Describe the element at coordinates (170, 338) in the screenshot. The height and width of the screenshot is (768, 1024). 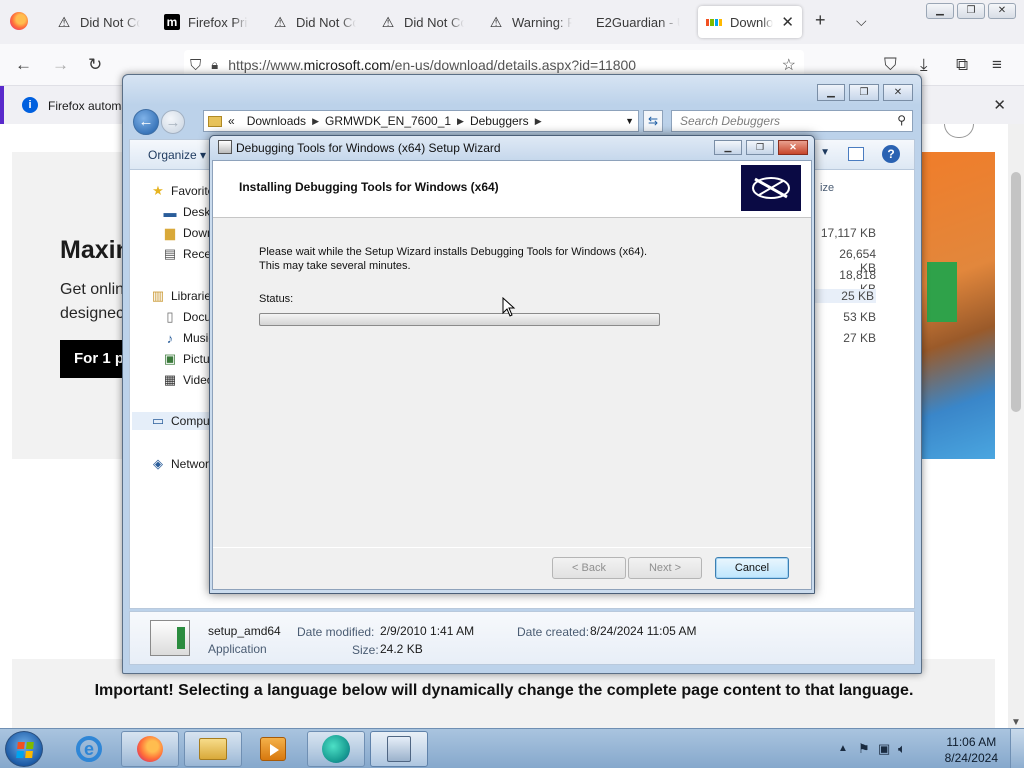
I see `music-icon: ♪` at that location.